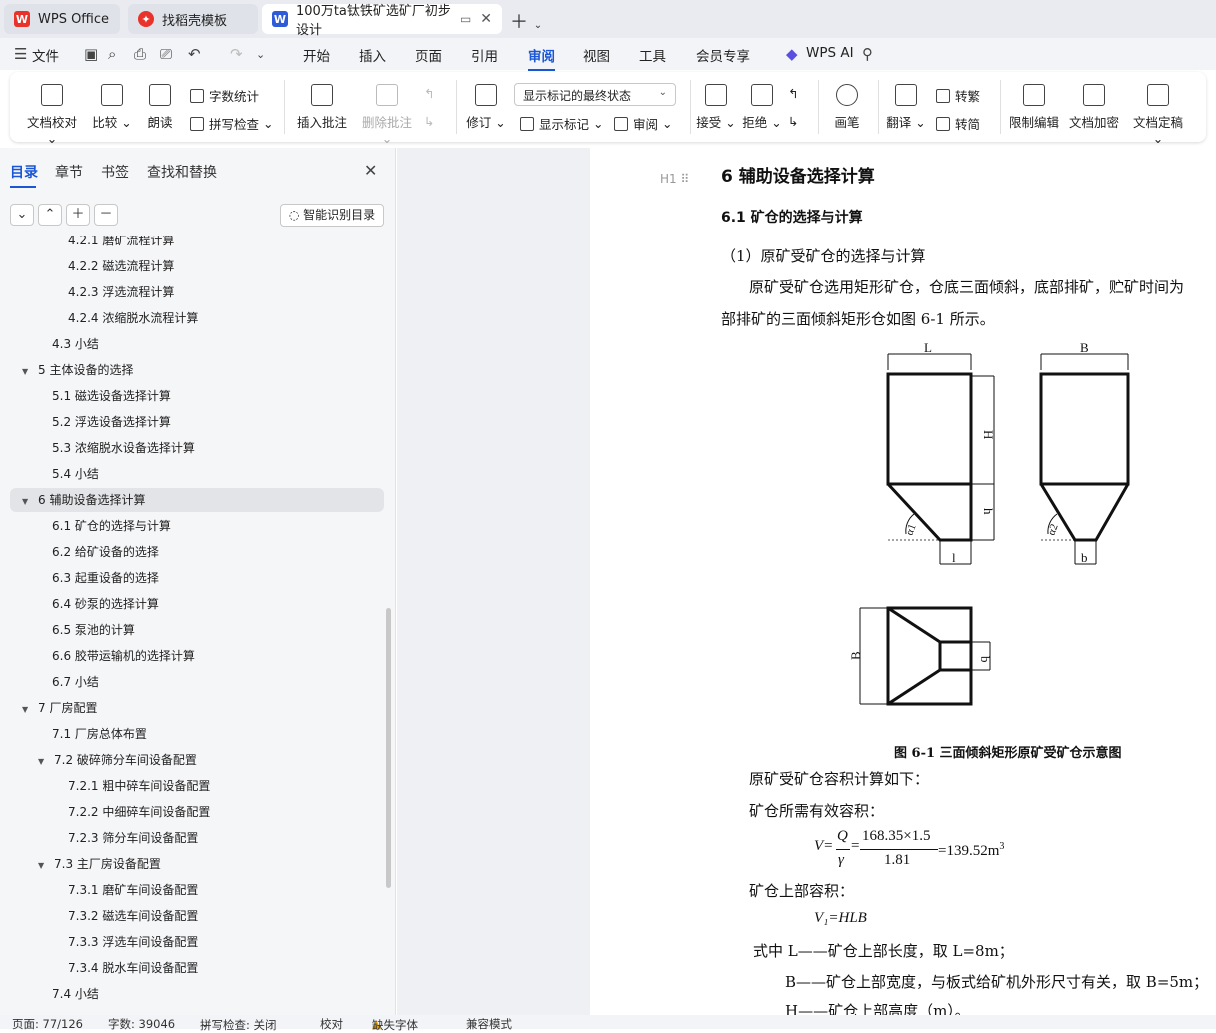  I want to click on toc-item: ▼ 5 主体设备的选择, so click(77, 370).